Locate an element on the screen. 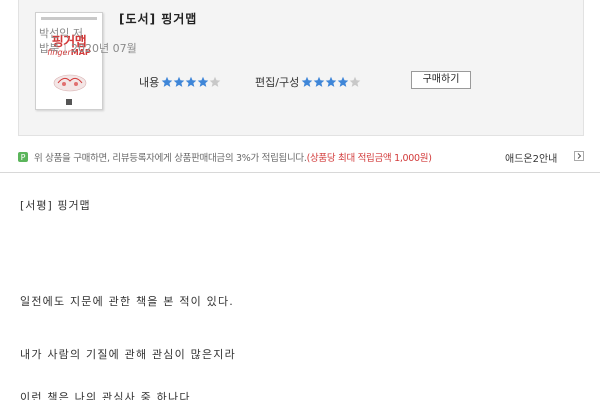 This screenshot has width=600, height=400. rating-edit: 편집/구성 is located at coordinates (308, 82).